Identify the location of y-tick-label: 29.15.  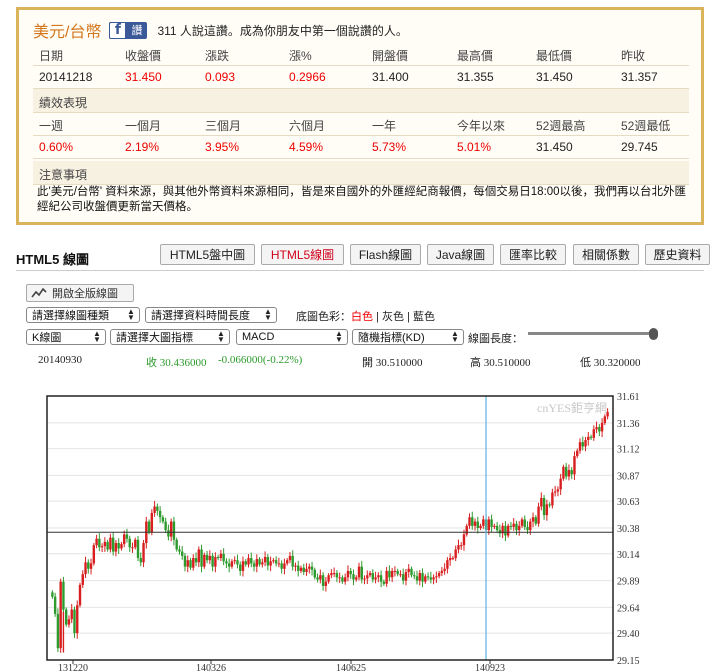
(628, 661).